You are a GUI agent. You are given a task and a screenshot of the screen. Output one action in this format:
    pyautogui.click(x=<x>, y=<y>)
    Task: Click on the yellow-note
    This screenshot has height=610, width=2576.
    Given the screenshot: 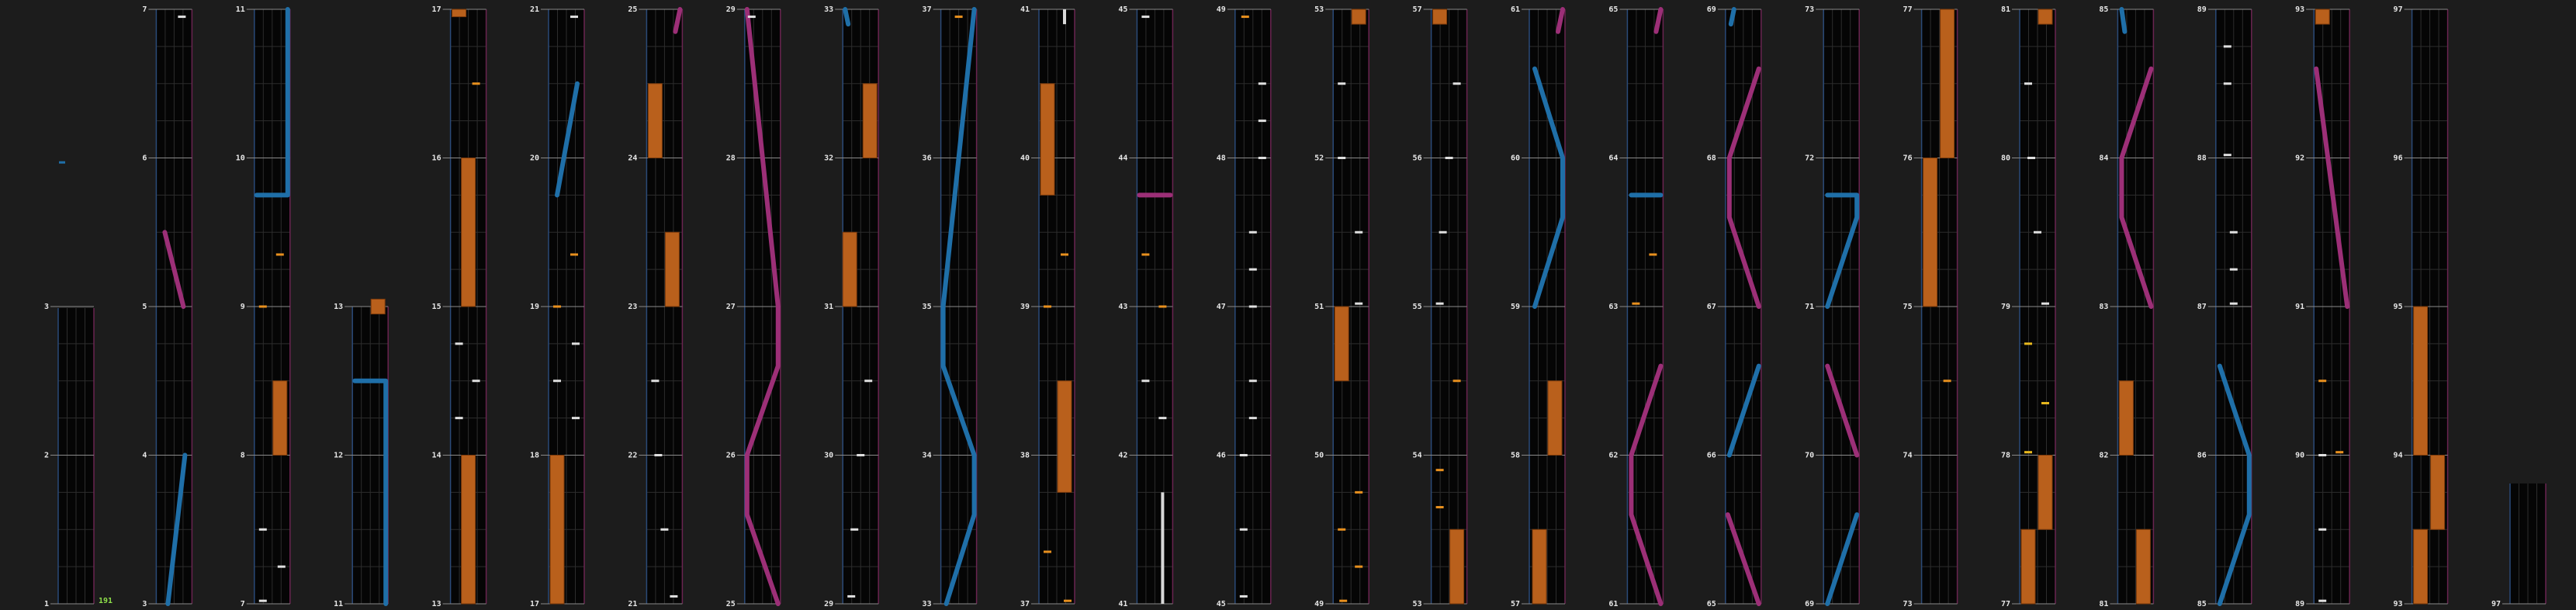 What is the action you would take?
    pyautogui.click(x=2028, y=343)
    